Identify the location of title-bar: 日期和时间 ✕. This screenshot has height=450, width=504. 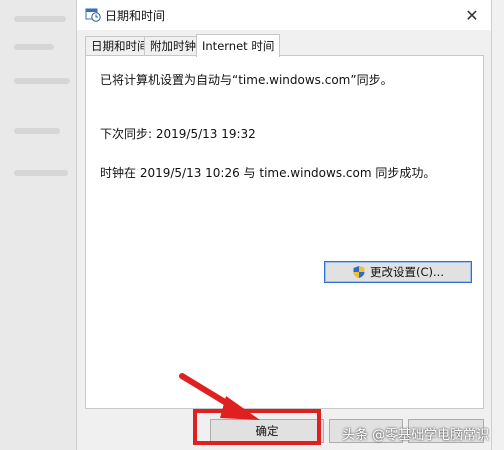
(284, 15).